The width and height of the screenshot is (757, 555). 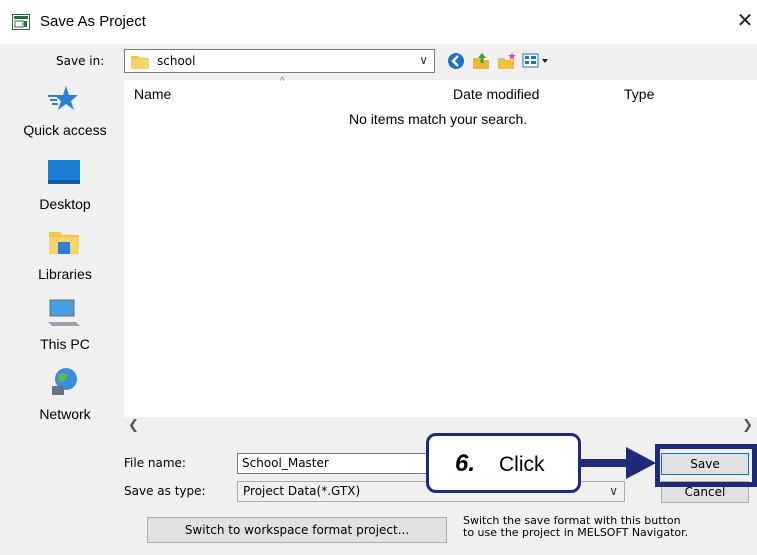 What do you see at coordinates (80, 61) in the screenshot?
I see `save-in-label: Save in:` at bounding box center [80, 61].